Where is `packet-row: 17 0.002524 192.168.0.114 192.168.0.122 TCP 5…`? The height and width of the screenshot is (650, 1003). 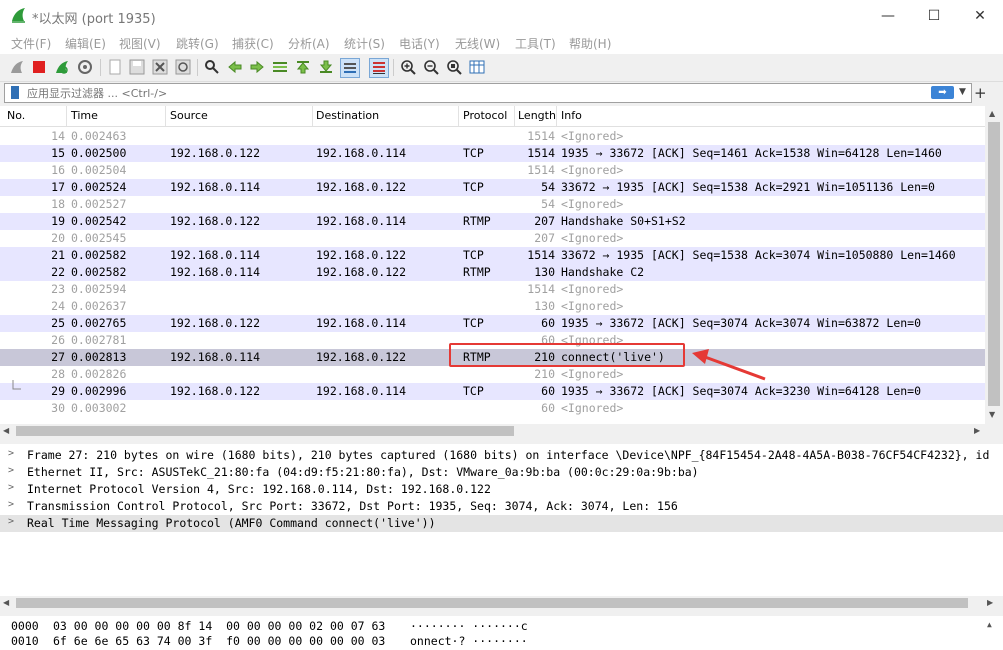 packet-row: 17 0.002524 192.168.0.114 192.168.0.122 TCP 5… is located at coordinates (492, 187).